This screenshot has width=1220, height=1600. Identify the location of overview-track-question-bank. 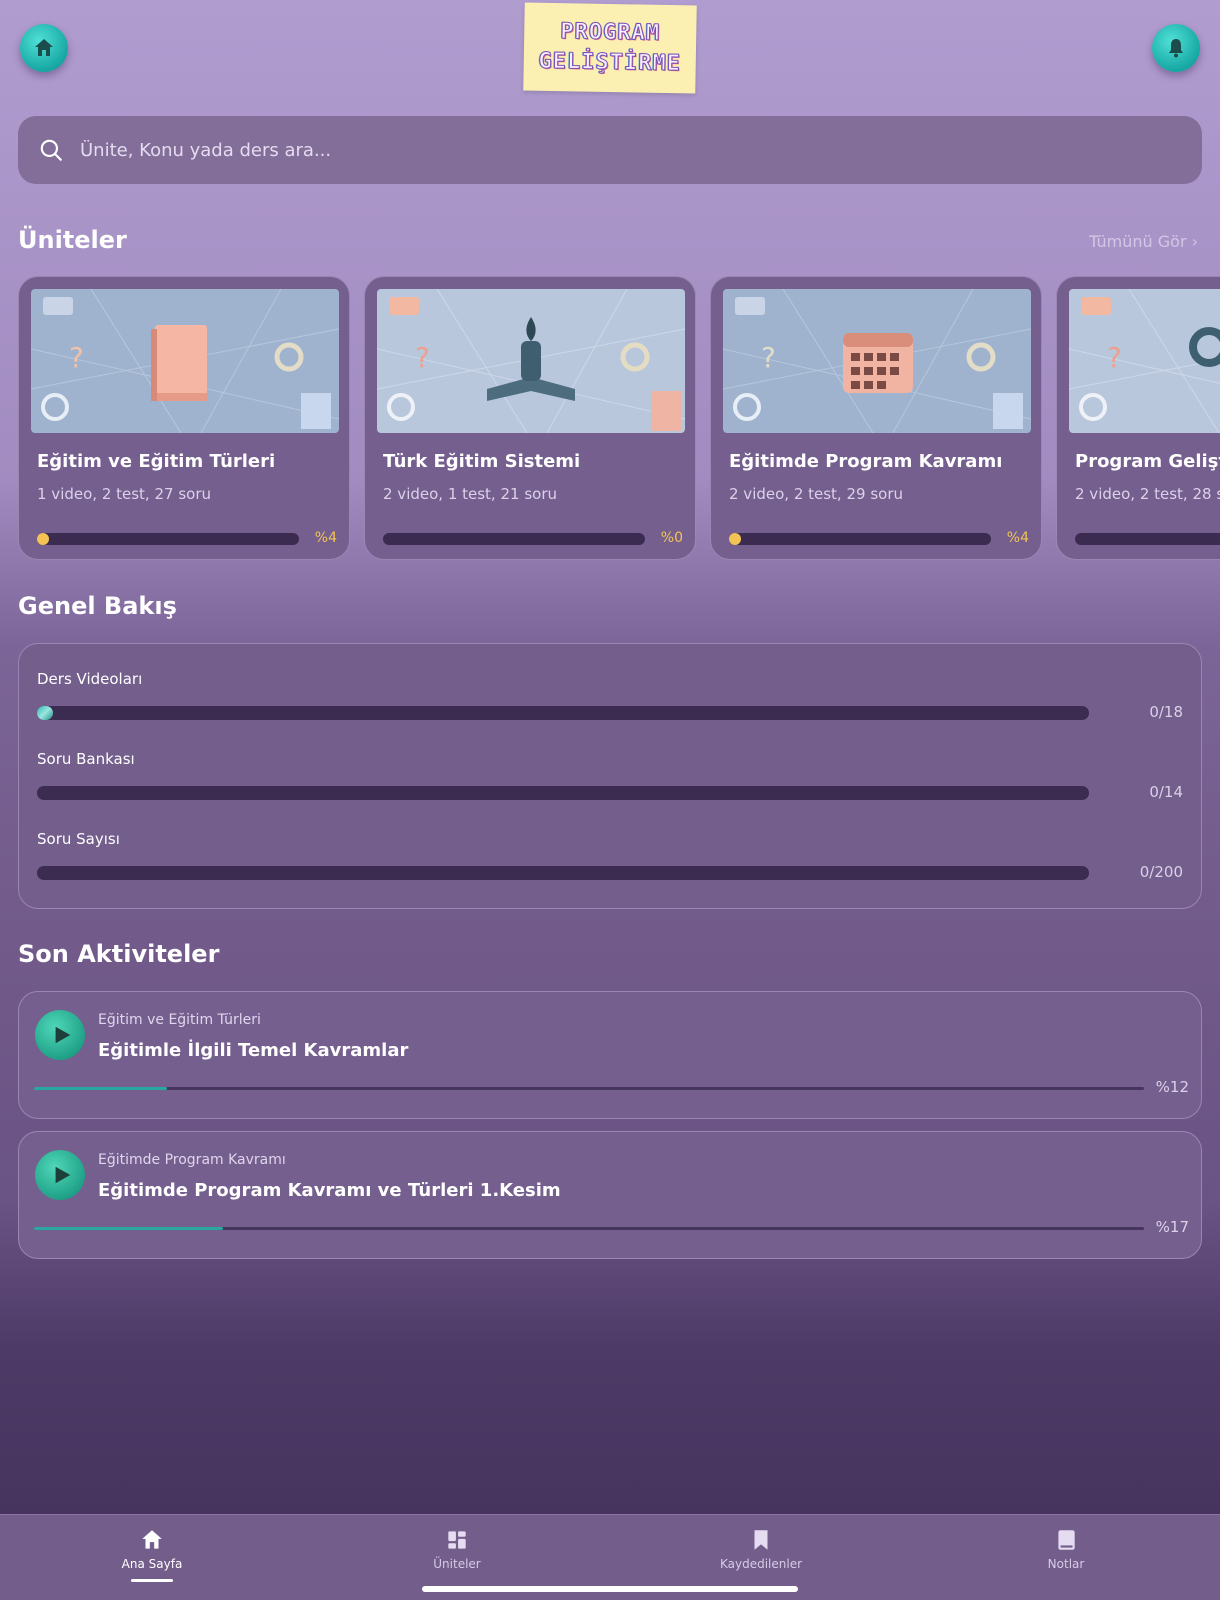
(563, 793).